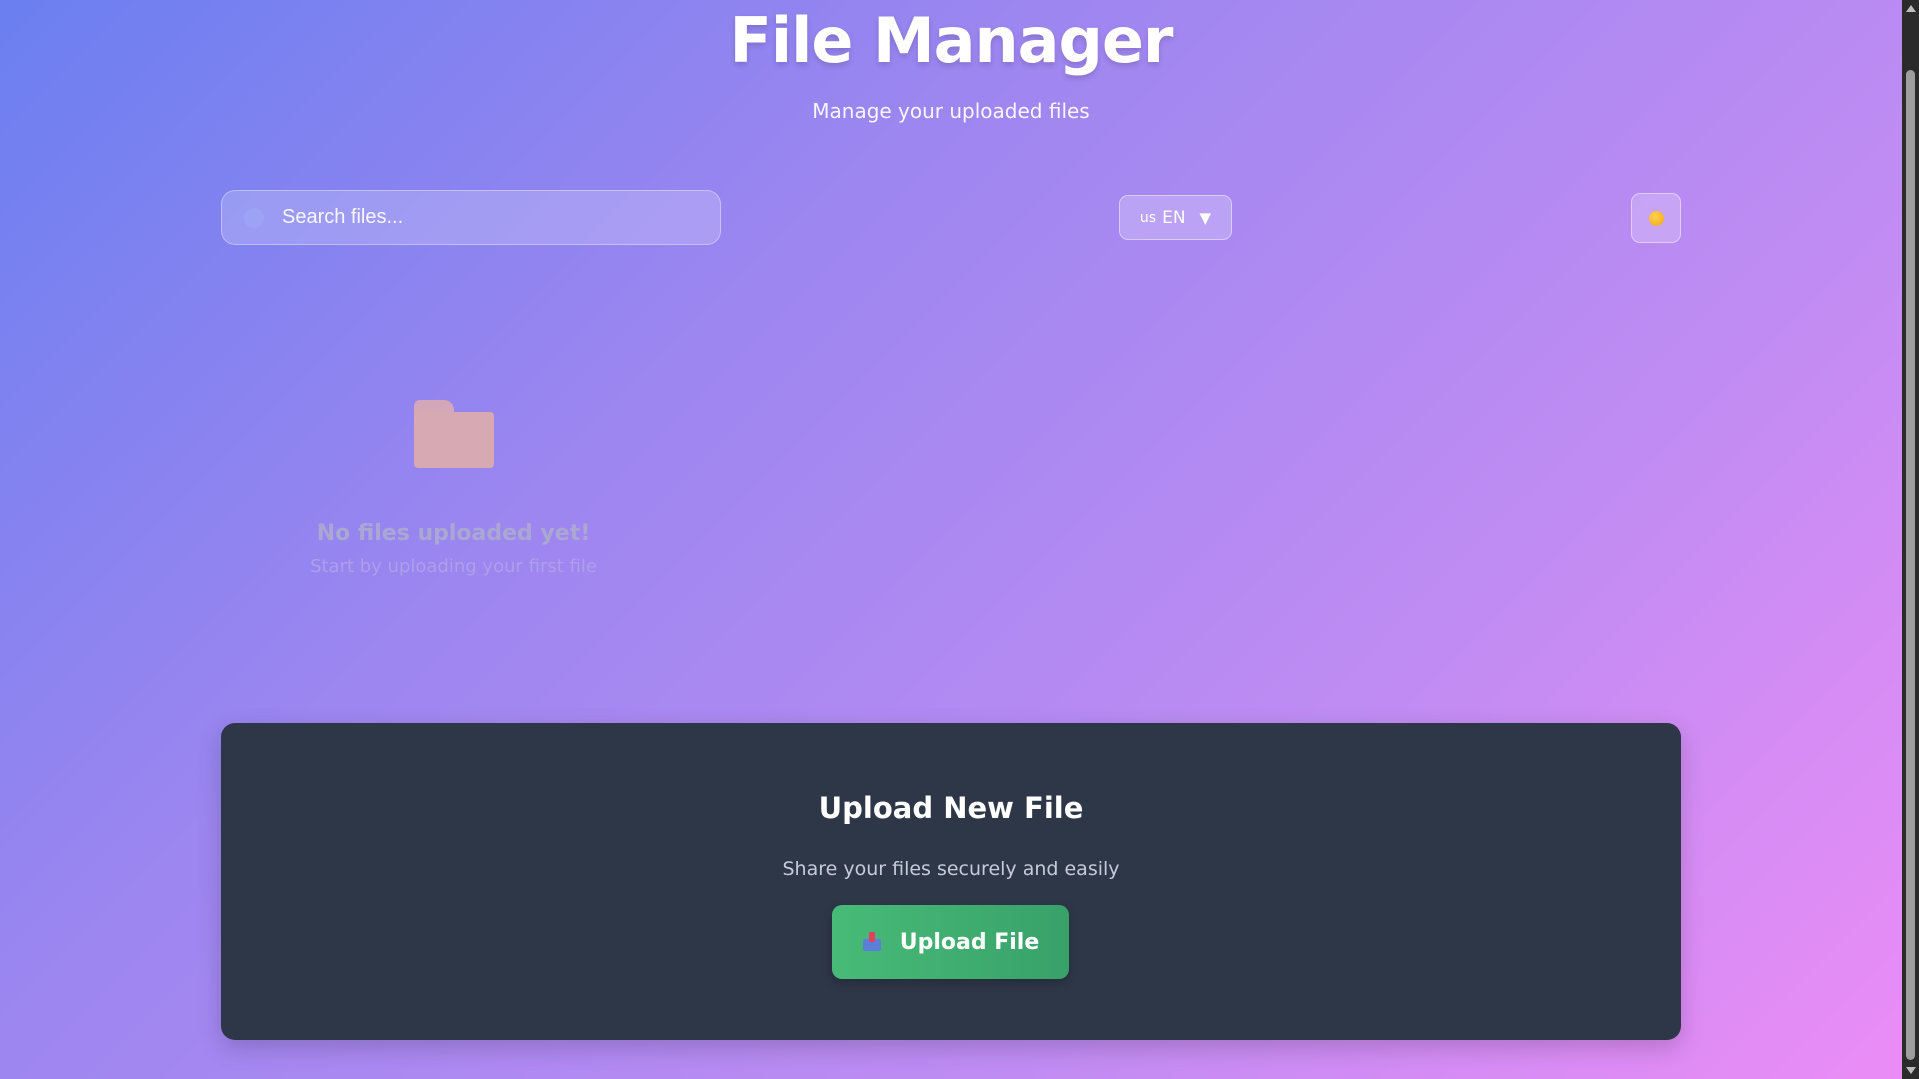  Describe the element at coordinates (1911, 1070) in the screenshot. I see `scroll-down-arrow-icon` at that location.